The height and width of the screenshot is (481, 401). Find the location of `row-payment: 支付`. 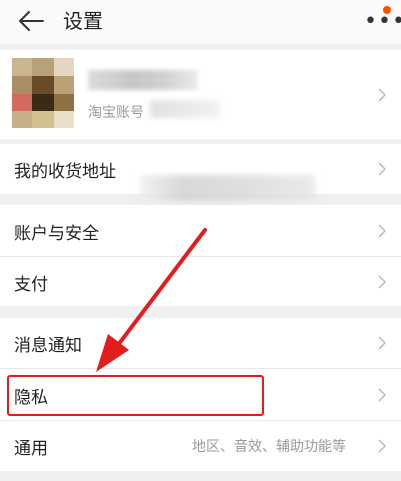

row-payment: 支付 is located at coordinates (200, 281).